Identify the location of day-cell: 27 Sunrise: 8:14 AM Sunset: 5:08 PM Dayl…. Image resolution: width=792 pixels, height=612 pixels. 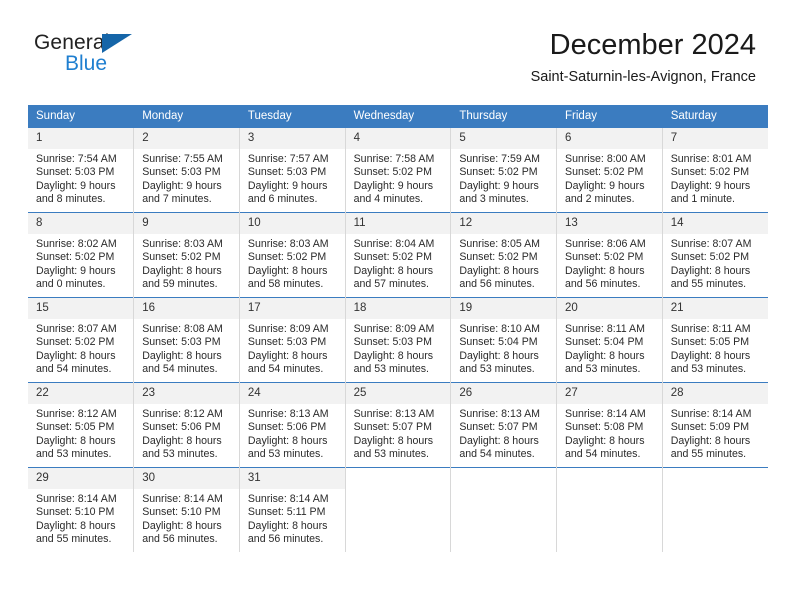
(609, 425).